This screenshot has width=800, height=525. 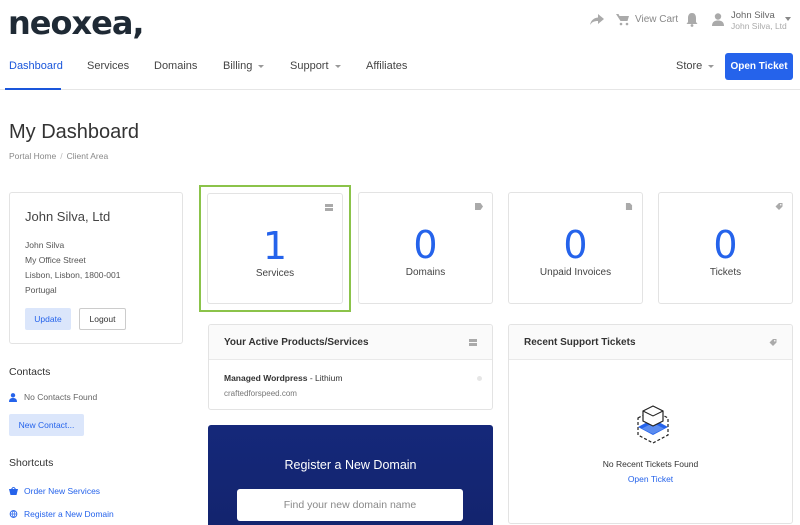 What do you see at coordinates (425, 272) in the screenshot?
I see `stat-label: Domains` at bounding box center [425, 272].